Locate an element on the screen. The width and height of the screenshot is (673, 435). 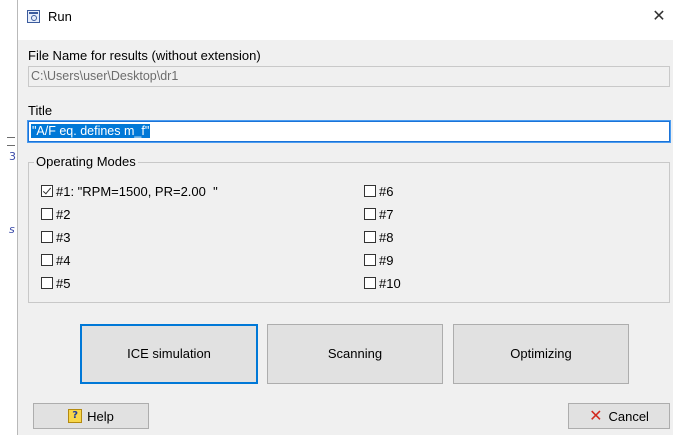
title-input-selected-text: "A/F eq. defines m_f" is located at coordinates (91, 131).